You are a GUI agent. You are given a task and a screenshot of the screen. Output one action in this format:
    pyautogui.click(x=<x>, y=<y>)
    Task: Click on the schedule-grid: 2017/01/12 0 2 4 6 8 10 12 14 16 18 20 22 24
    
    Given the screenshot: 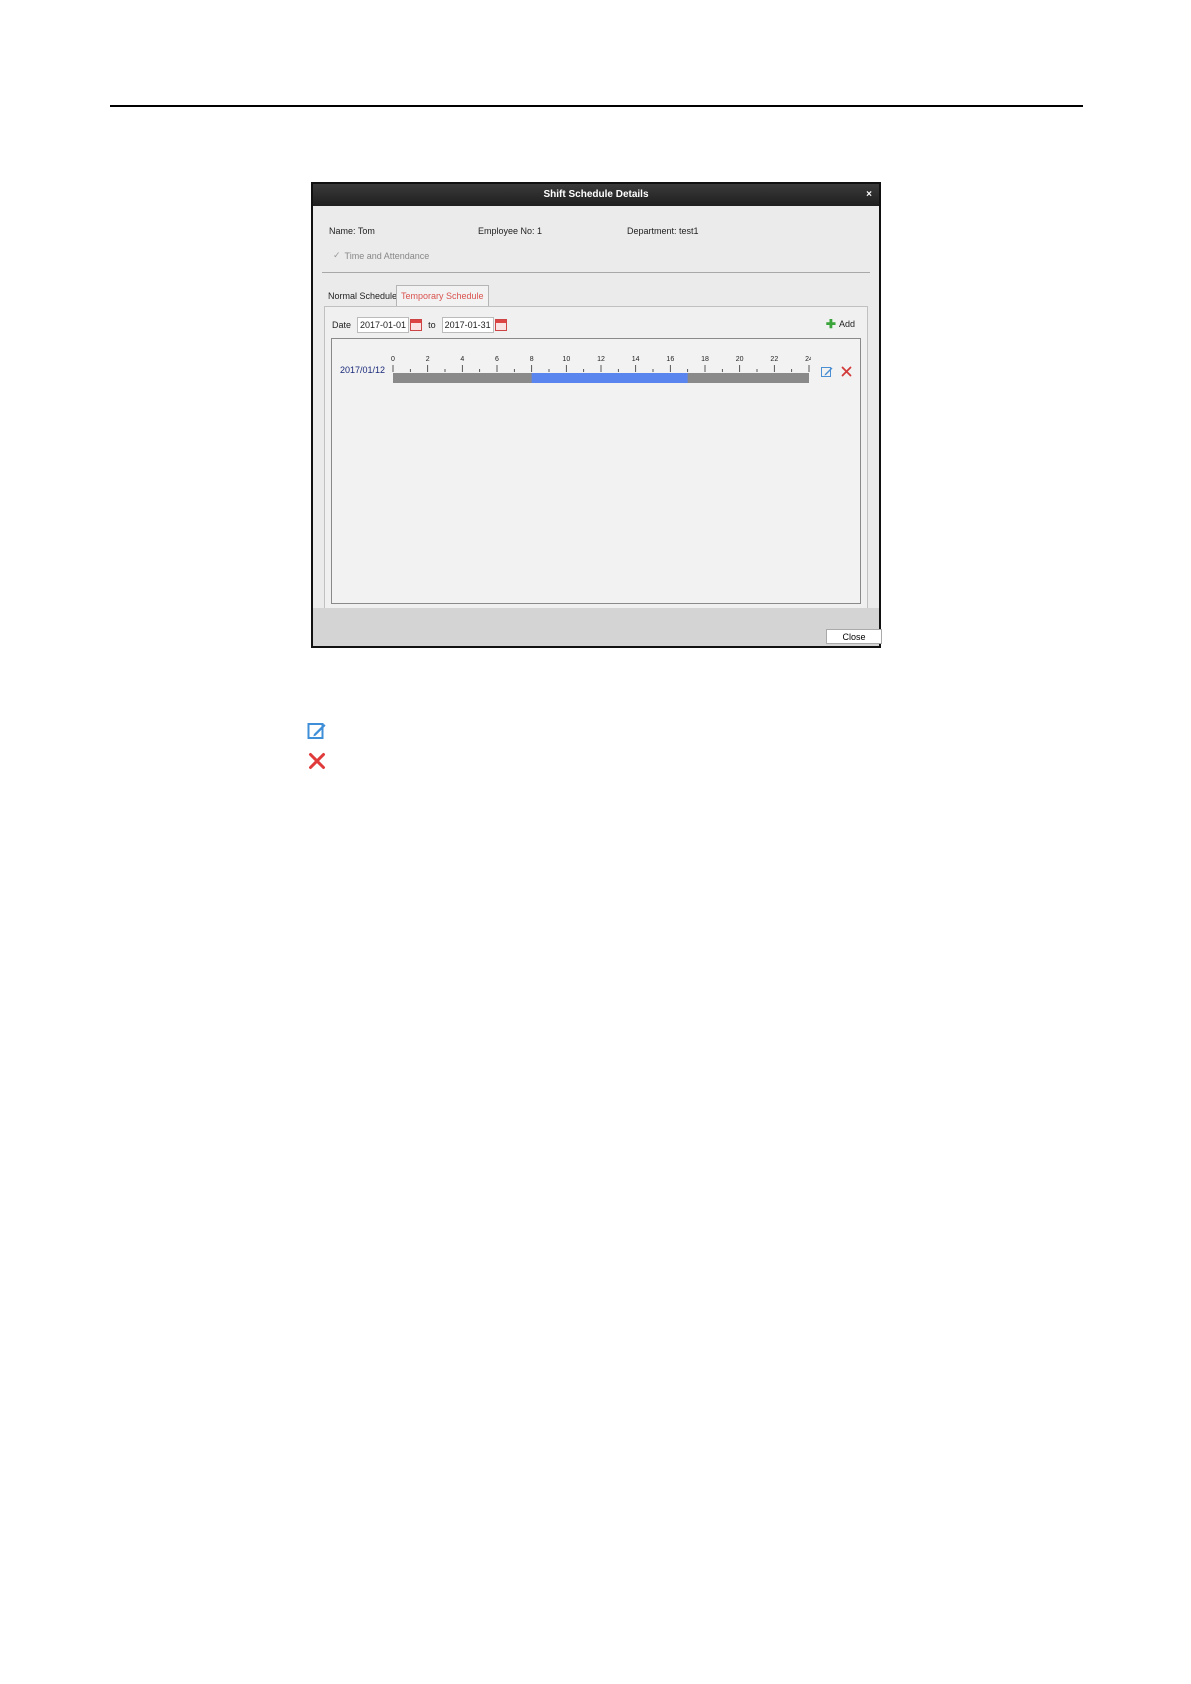 What is the action you would take?
    pyautogui.click(x=596, y=471)
    